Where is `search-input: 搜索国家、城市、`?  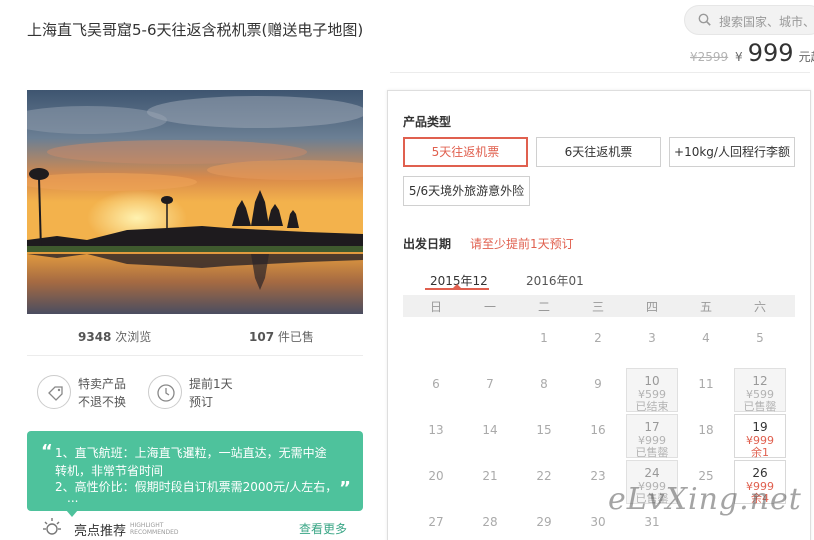 search-input: 搜索国家、城市、 is located at coordinates (766, 21).